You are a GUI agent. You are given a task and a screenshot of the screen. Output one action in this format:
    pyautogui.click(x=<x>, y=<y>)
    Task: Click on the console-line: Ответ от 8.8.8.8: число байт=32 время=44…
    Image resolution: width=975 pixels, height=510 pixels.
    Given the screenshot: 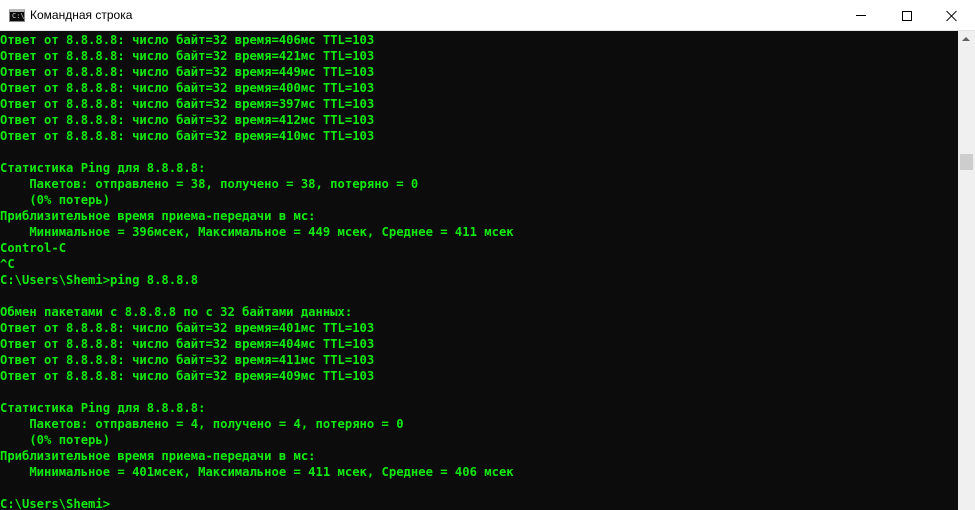 What is the action you would take?
    pyautogui.click(x=187, y=72)
    